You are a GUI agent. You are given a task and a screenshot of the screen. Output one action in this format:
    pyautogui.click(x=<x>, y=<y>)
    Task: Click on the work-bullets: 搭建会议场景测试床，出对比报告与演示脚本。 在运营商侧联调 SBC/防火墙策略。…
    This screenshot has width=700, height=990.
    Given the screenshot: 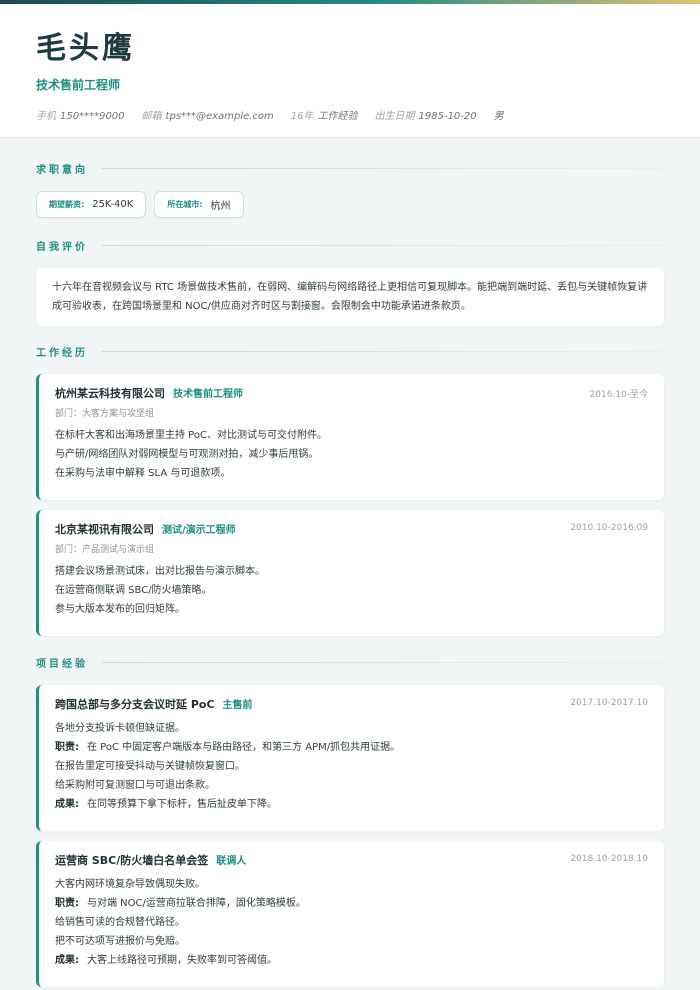 What is the action you would take?
    pyautogui.click(x=351, y=590)
    